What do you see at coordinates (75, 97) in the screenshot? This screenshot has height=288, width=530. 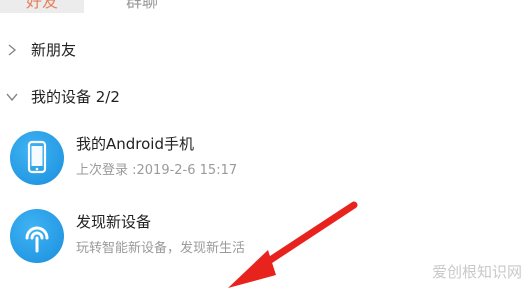 I see `group-label-my-devices: 我的设备 2/2` at bounding box center [75, 97].